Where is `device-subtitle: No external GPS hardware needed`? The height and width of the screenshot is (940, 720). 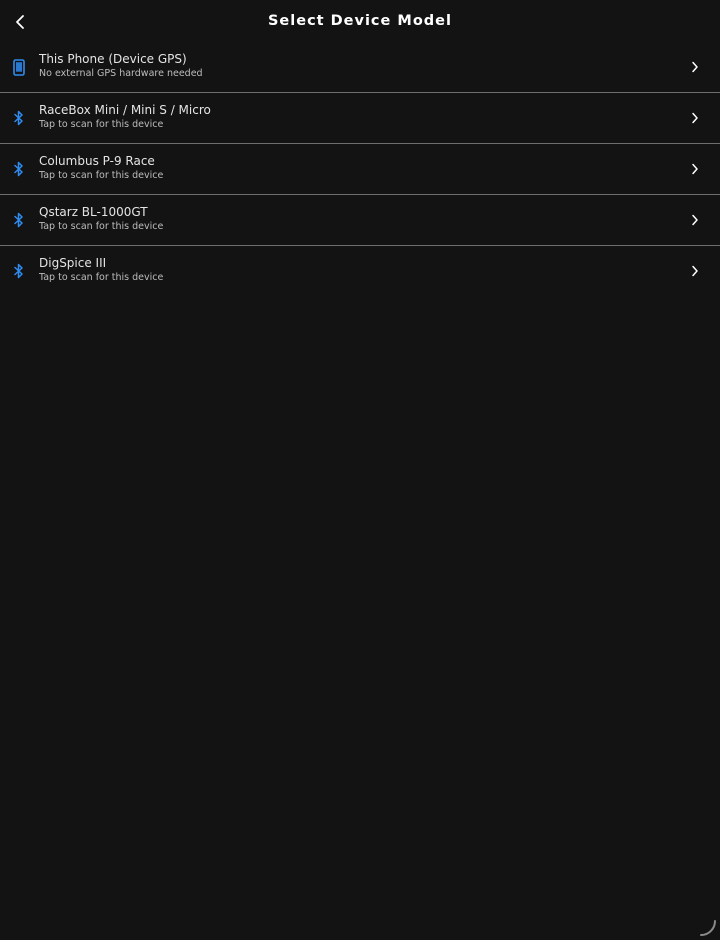 device-subtitle: No external GPS hardware needed is located at coordinates (121, 73).